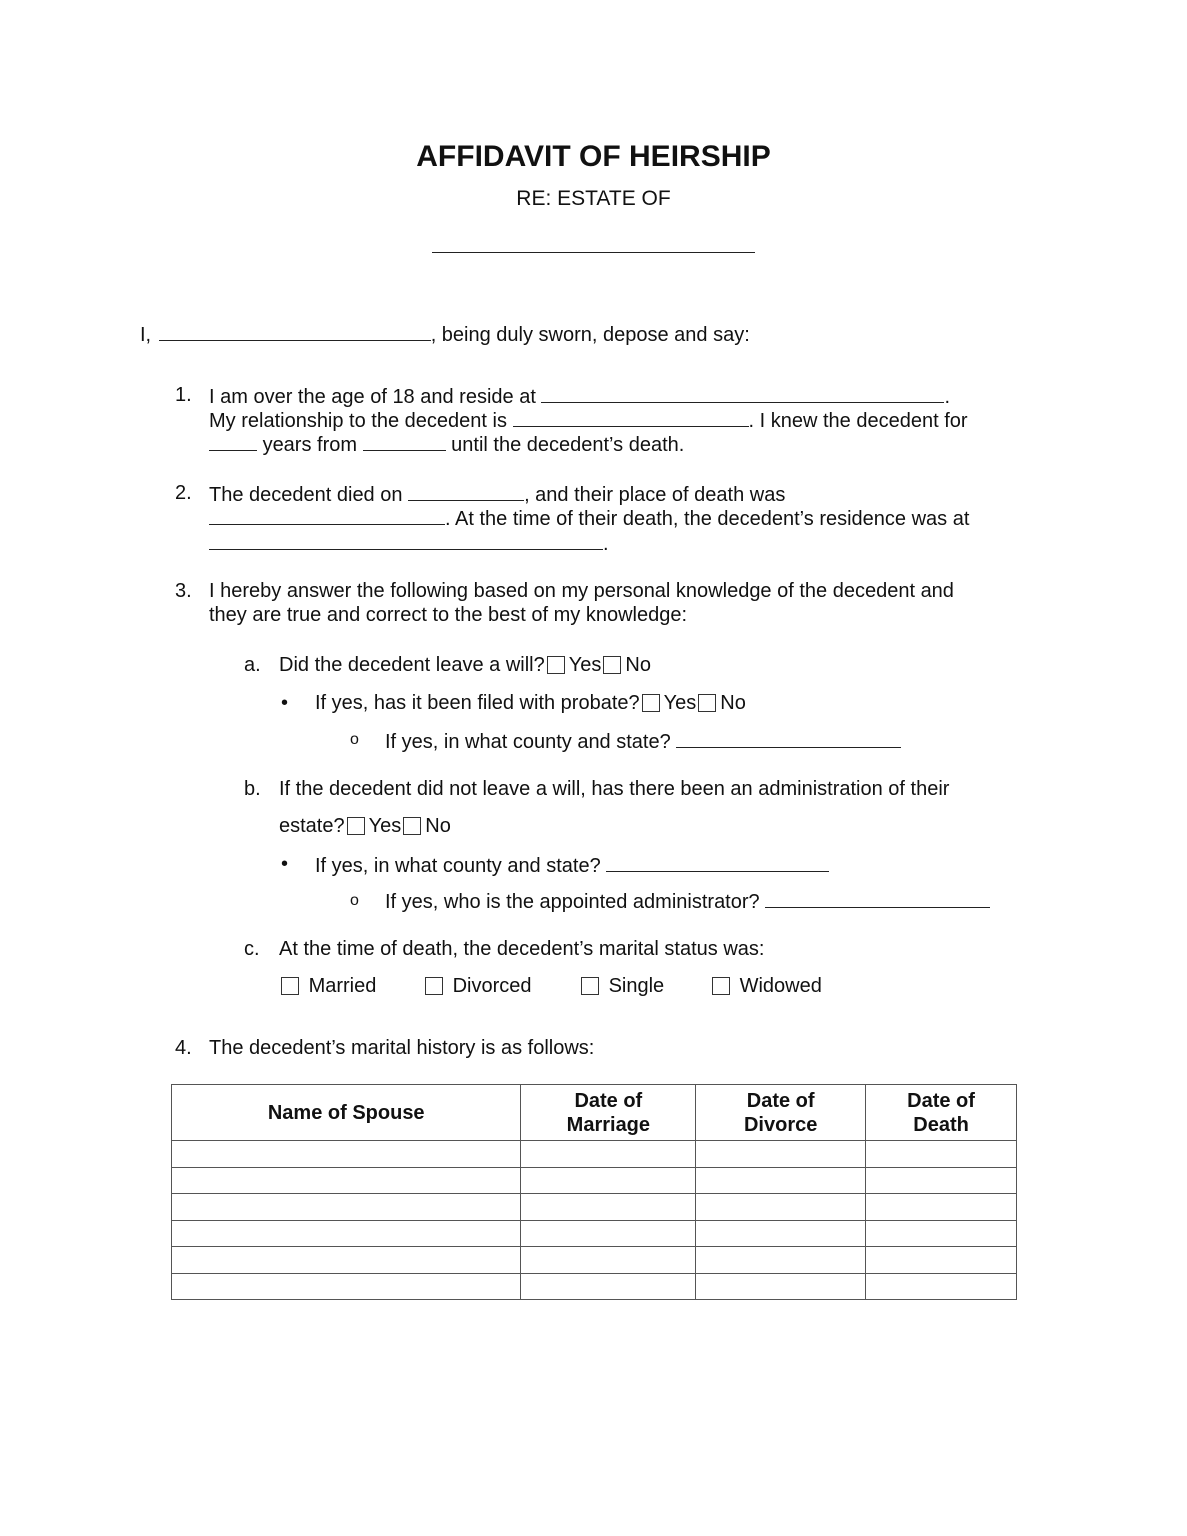  I want to click on item3-number: 3., so click(183, 591).